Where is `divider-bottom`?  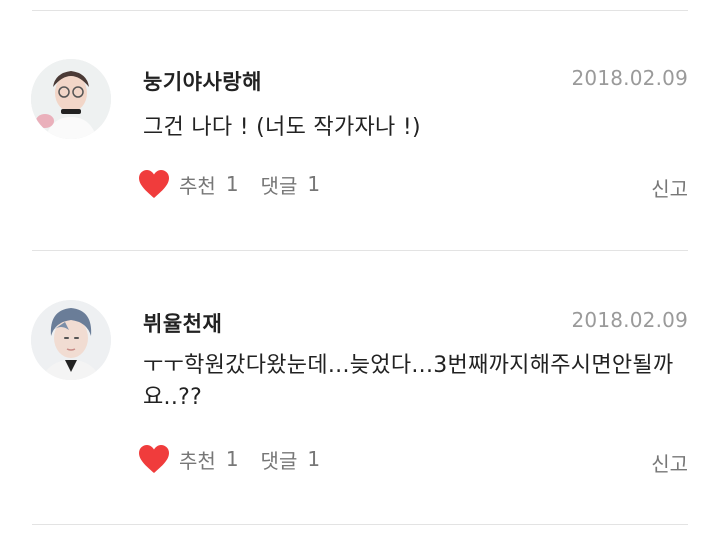
divider-bottom is located at coordinates (360, 524).